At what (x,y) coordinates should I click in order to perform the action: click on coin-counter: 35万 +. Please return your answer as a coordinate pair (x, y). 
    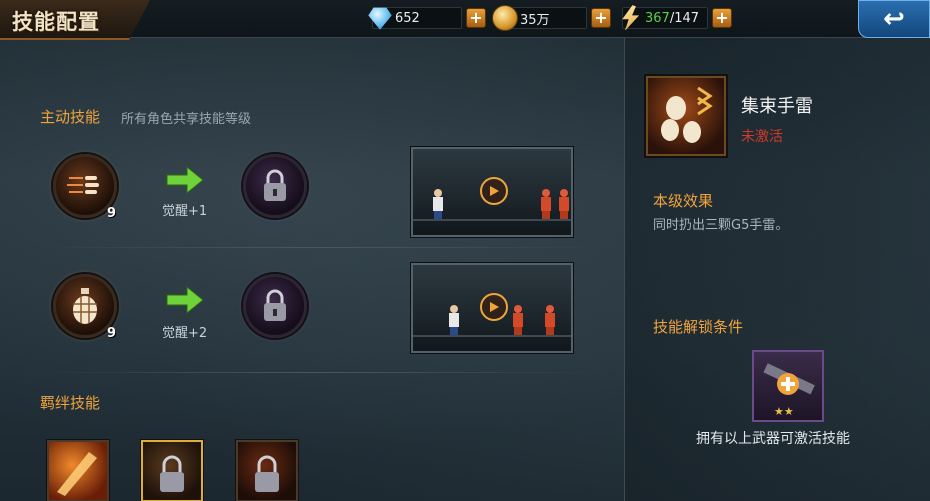
    Looking at the image, I should click on (551, 18).